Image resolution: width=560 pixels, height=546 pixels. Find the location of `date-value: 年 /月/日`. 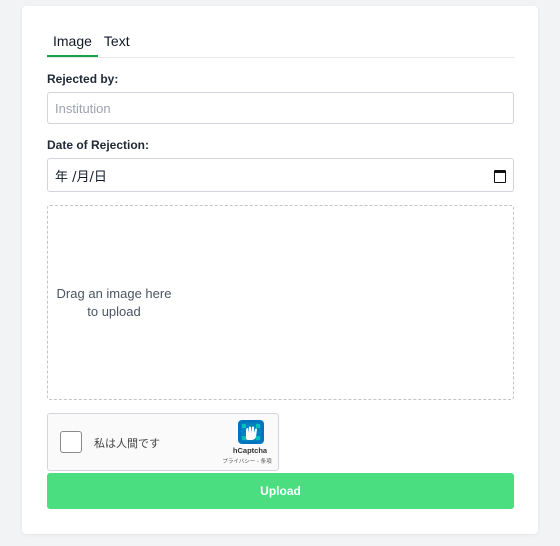

date-value: 年 /月/日 is located at coordinates (81, 177).